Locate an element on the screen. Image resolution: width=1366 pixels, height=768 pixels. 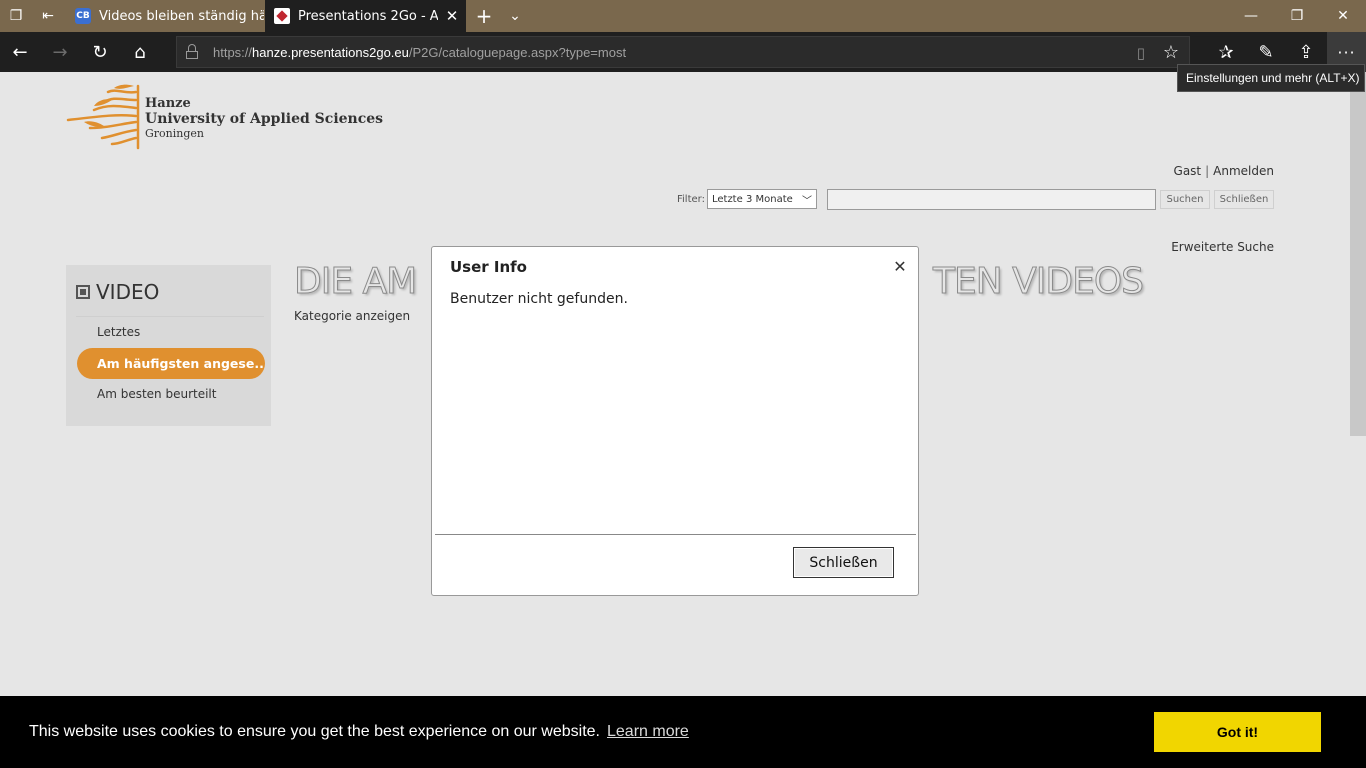
favorite-star-icon: ☆ is located at coordinates (1171, 52).